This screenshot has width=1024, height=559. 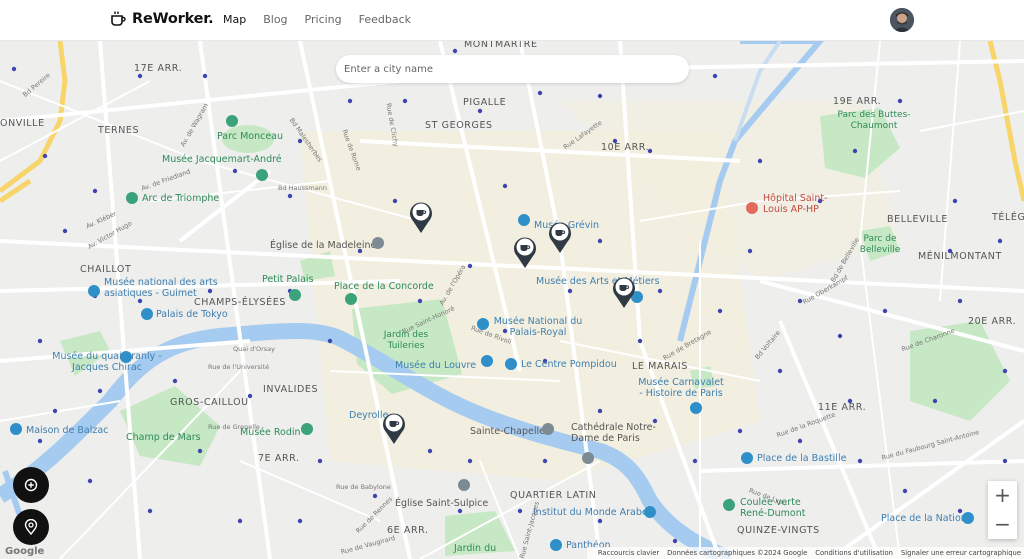 What do you see at coordinates (854, 553) in the screenshot?
I see `terms-link: Conditions d'utilisation` at bounding box center [854, 553].